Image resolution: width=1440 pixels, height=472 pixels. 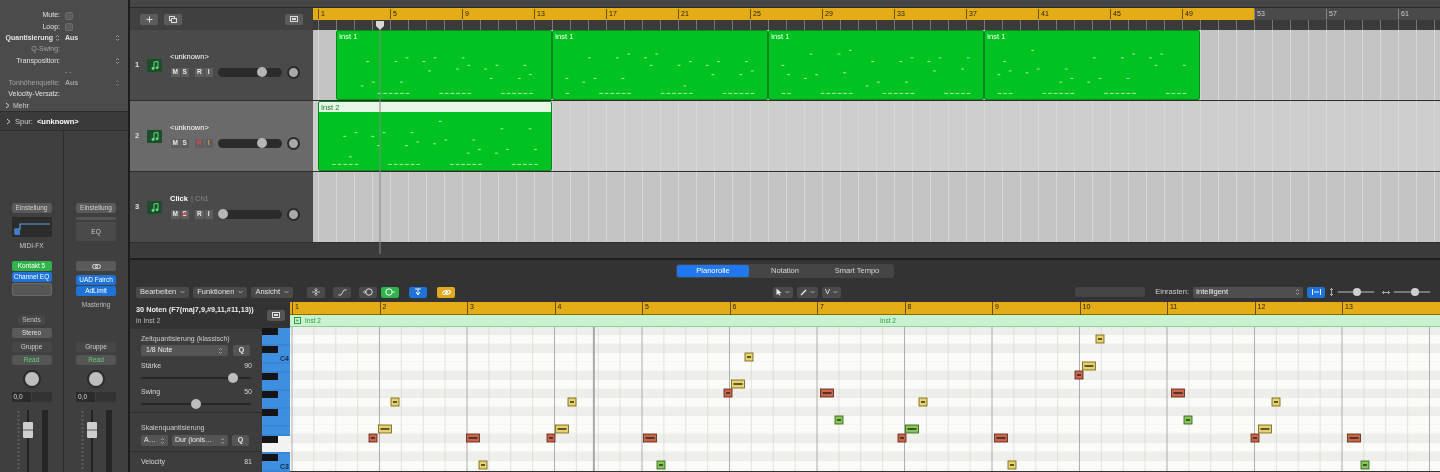 What do you see at coordinates (1331, 292) in the screenshot?
I see `vertical-zoom-icon` at bounding box center [1331, 292].